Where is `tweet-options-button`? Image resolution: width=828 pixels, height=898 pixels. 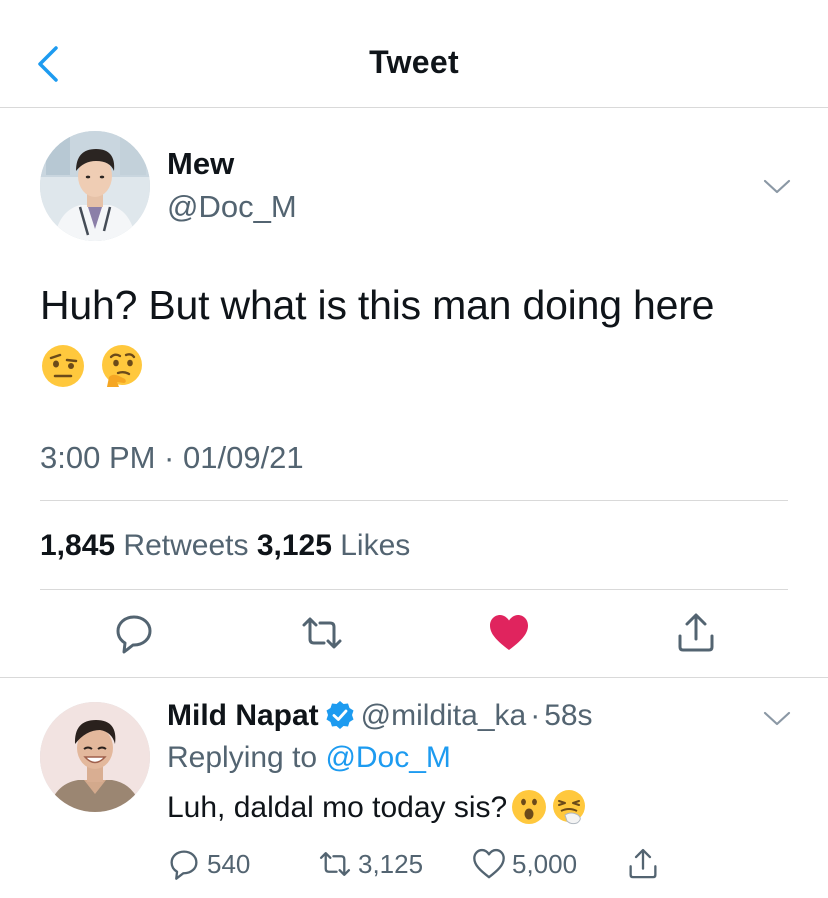 tweet-options-button is located at coordinates (777, 186).